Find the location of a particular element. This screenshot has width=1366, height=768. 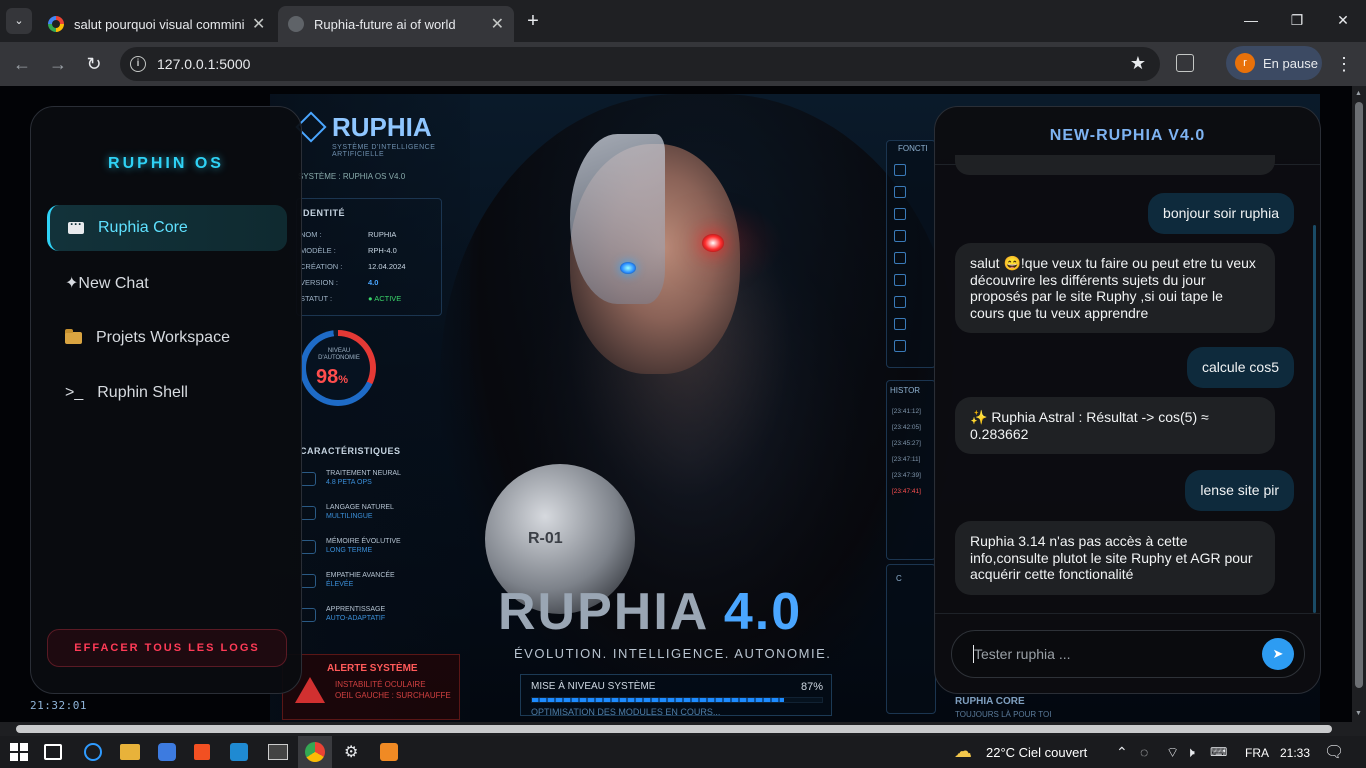

close-window-button: ✕ is located at coordinates (1343, 21).